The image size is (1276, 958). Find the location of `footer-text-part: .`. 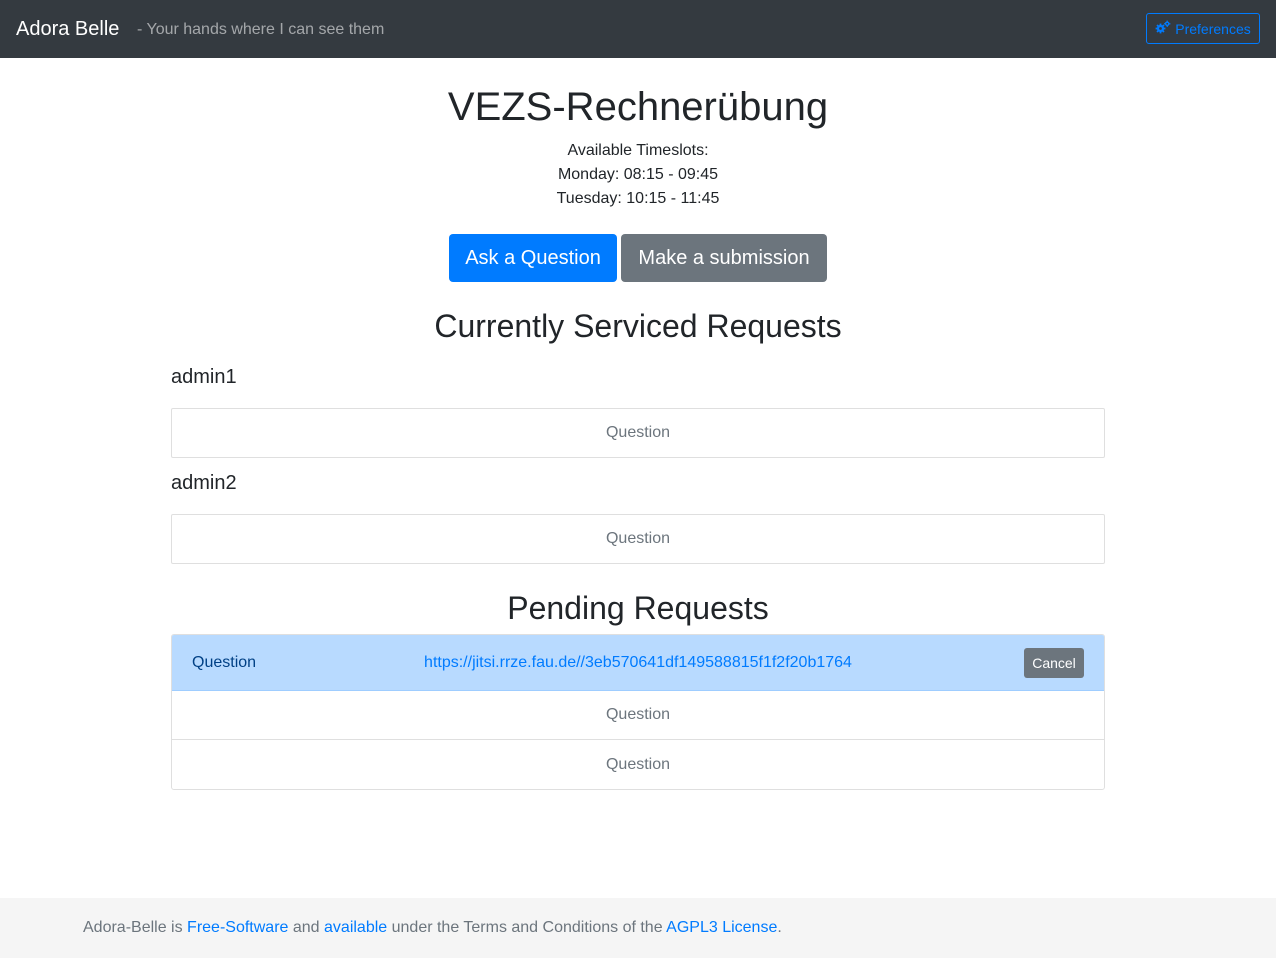

footer-text-part: . is located at coordinates (779, 927).